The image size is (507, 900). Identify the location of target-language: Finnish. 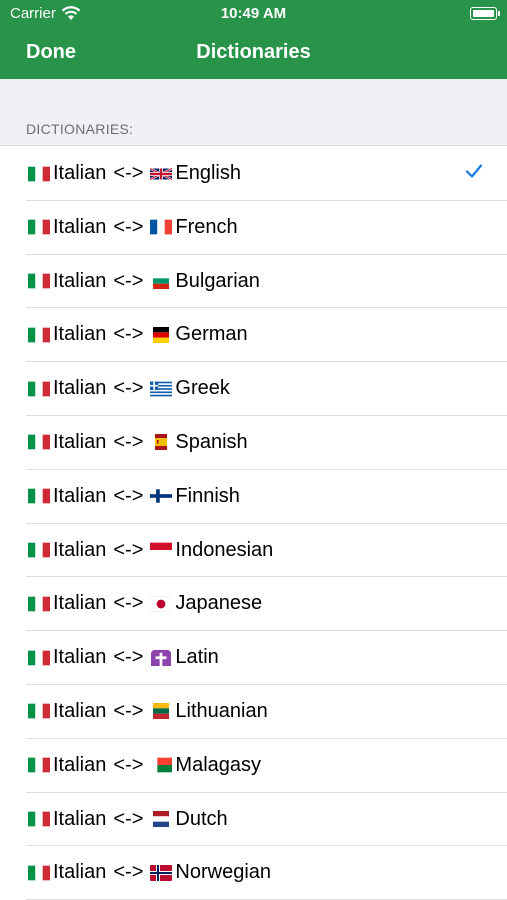
(207, 495).